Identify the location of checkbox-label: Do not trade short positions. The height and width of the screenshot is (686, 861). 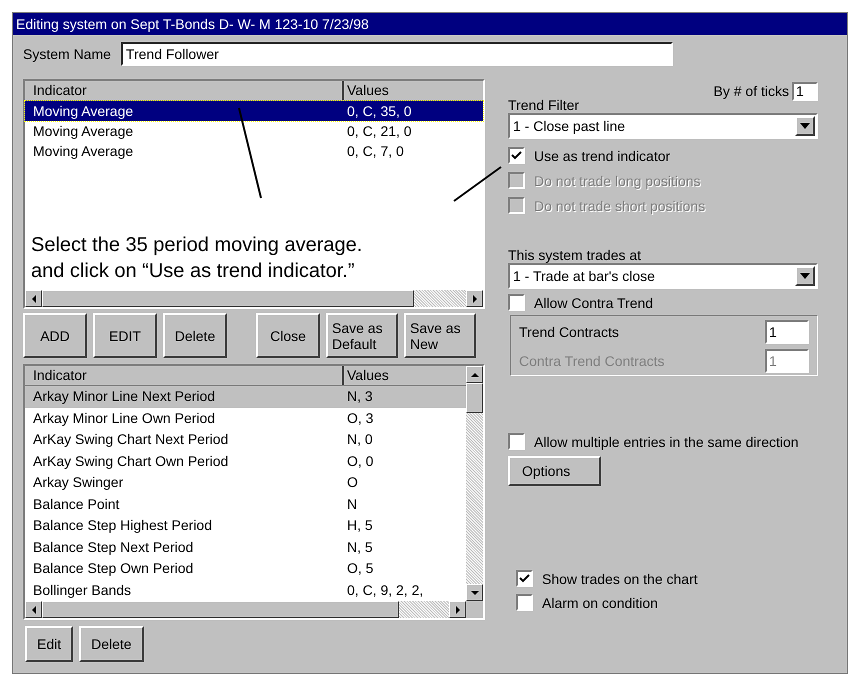
(620, 206).